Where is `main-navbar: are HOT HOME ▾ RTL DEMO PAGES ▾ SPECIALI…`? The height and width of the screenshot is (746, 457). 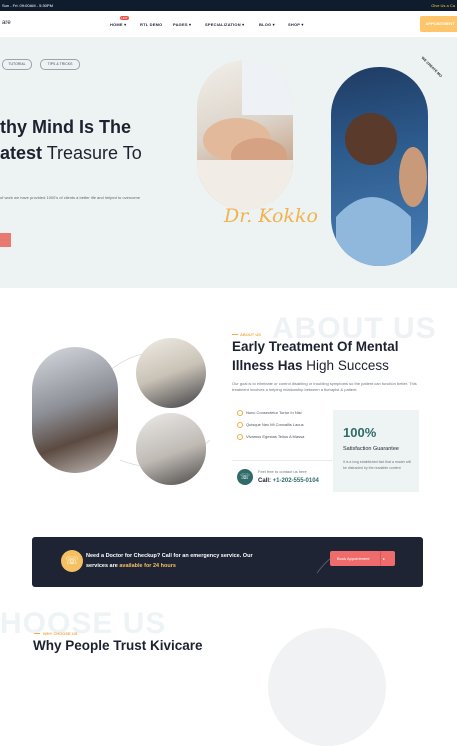 main-navbar: are HOT HOME ▾ RTL DEMO PAGES ▾ SPECIALI… is located at coordinates (228, 24).